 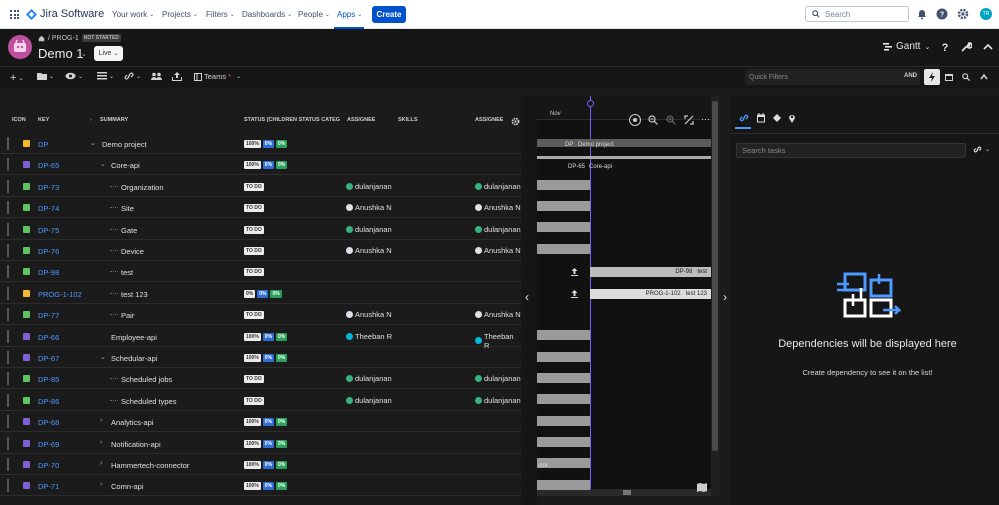 What do you see at coordinates (949, 77) in the screenshot?
I see `calendar-icon` at bounding box center [949, 77].